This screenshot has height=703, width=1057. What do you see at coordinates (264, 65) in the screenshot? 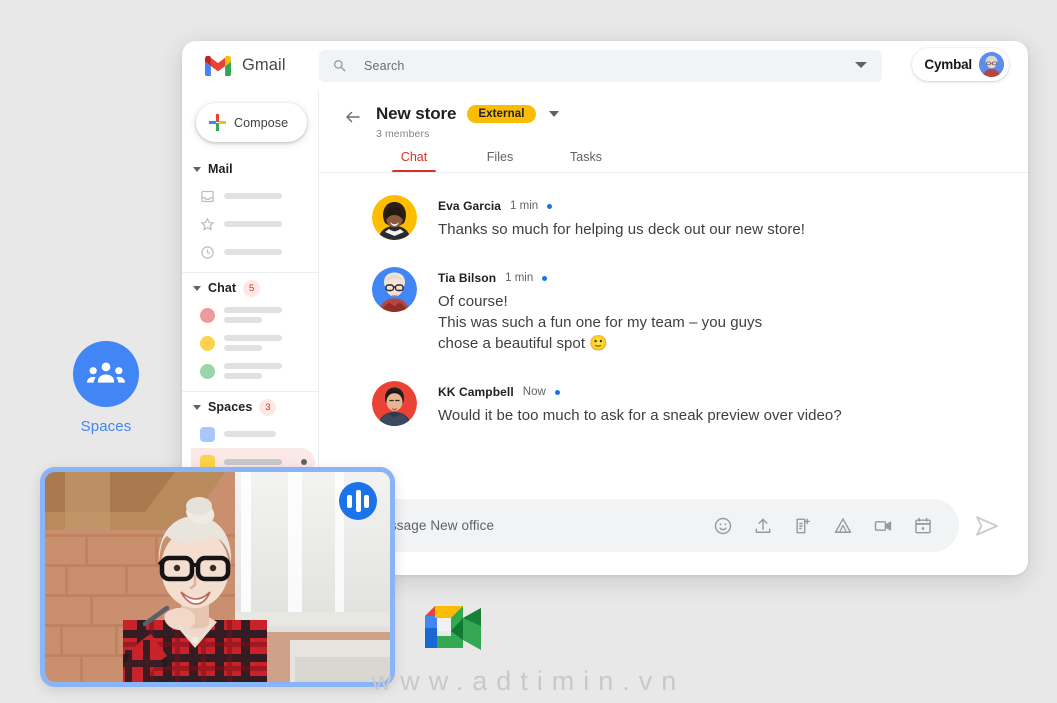
I see `brand-label: Gmail` at bounding box center [264, 65].